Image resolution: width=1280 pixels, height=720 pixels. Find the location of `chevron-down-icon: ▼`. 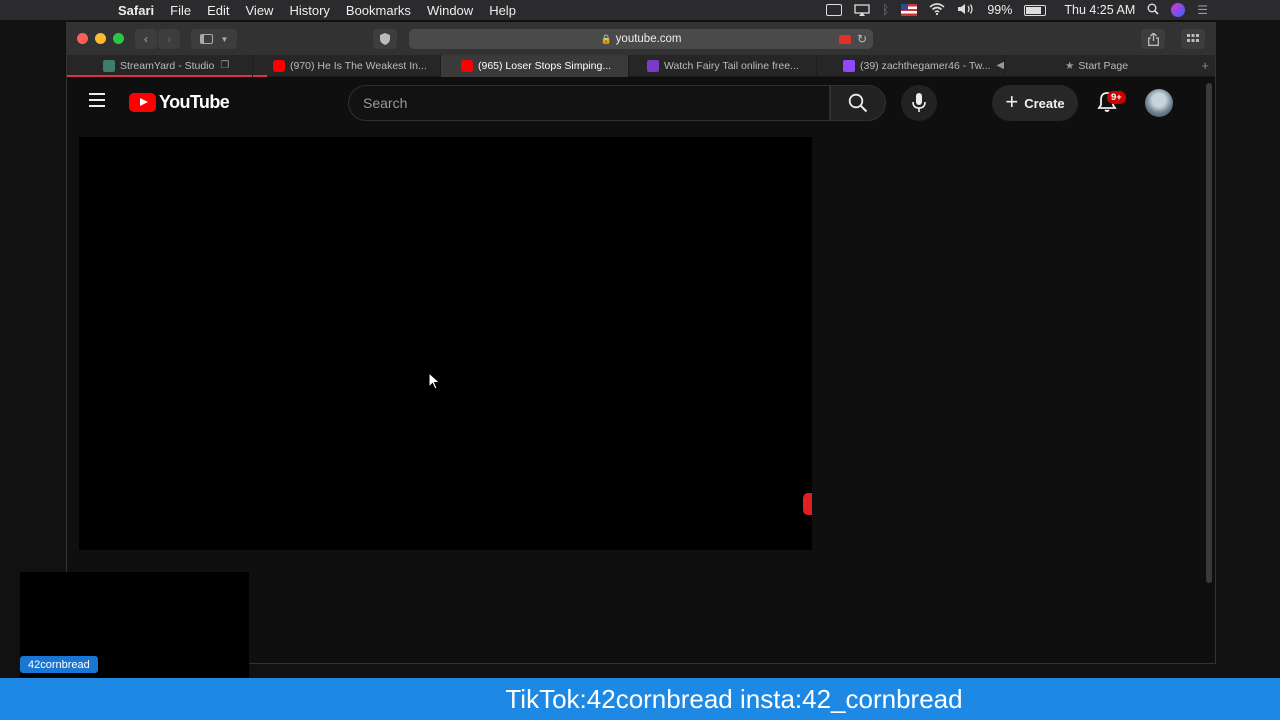

chevron-down-icon: ▼ is located at coordinates (224, 39).